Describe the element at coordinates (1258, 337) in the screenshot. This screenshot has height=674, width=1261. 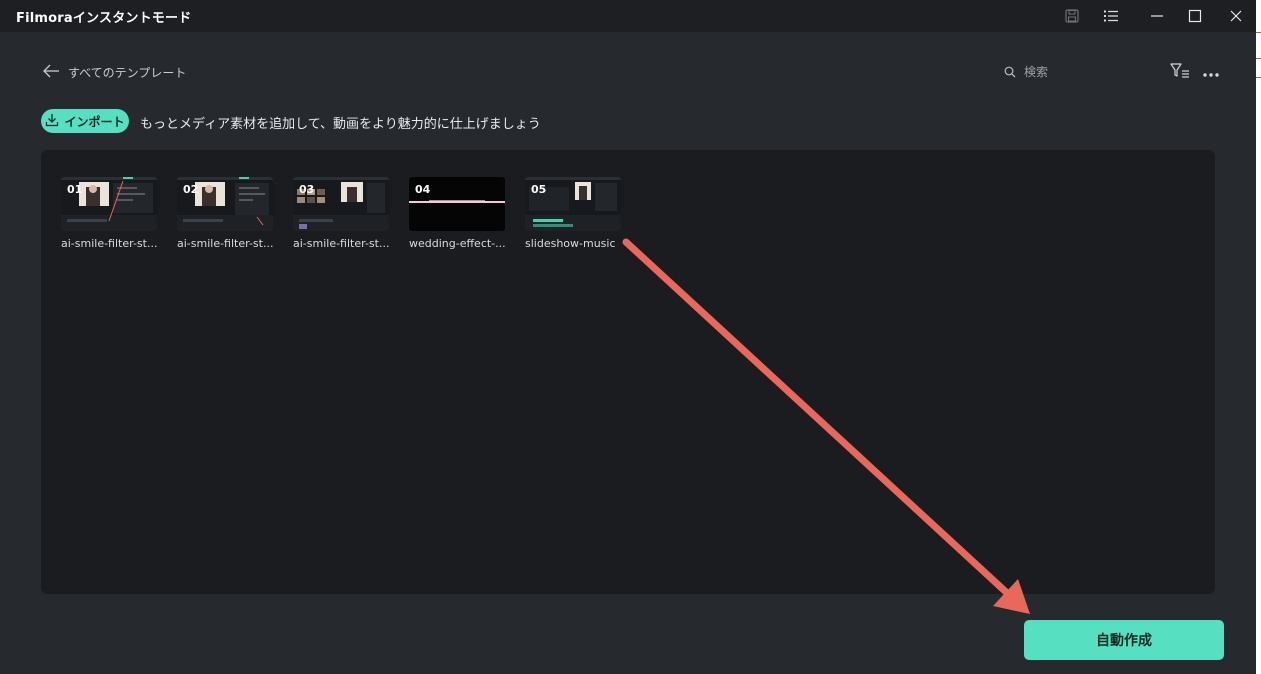
I see `background-strip` at that location.